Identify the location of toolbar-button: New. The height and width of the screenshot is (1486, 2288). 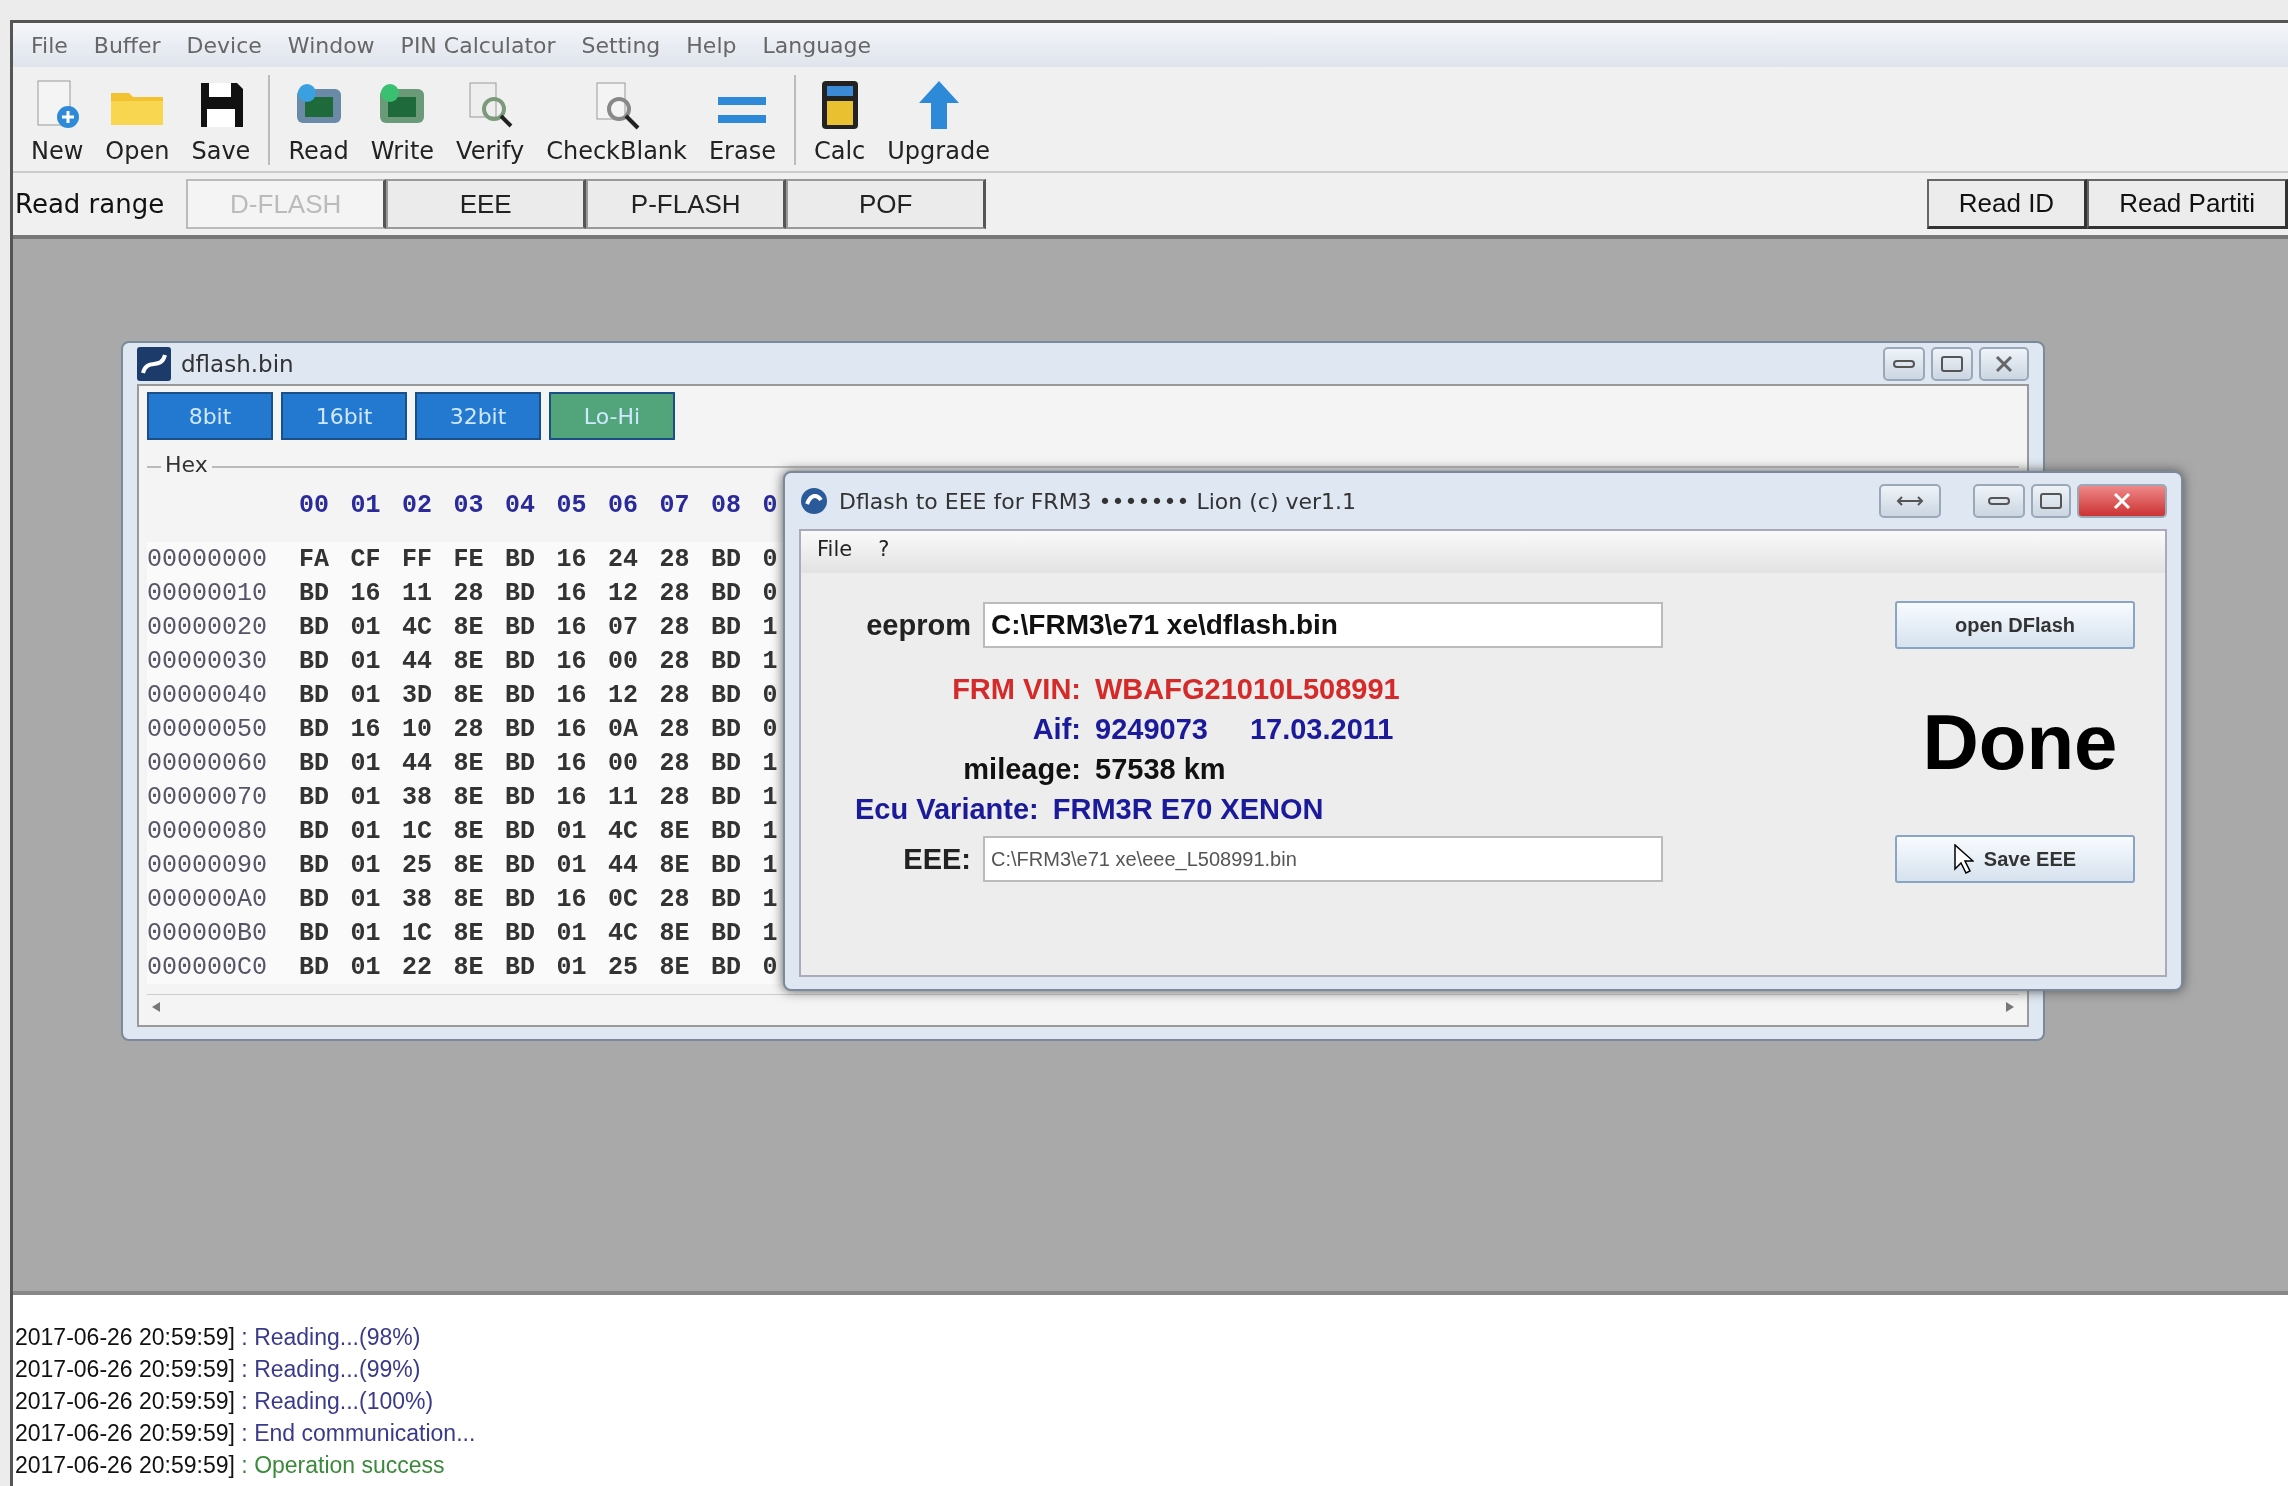
(57, 122).